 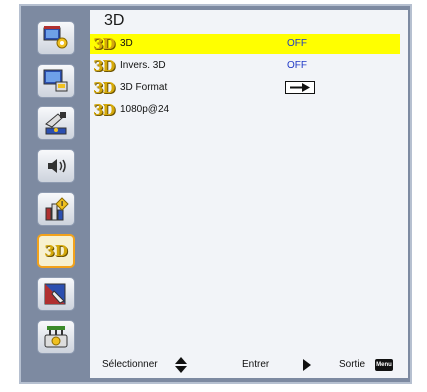 What do you see at coordinates (130, 364) in the screenshot?
I see `select-hint: Sélectionner` at bounding box center [130, 364].